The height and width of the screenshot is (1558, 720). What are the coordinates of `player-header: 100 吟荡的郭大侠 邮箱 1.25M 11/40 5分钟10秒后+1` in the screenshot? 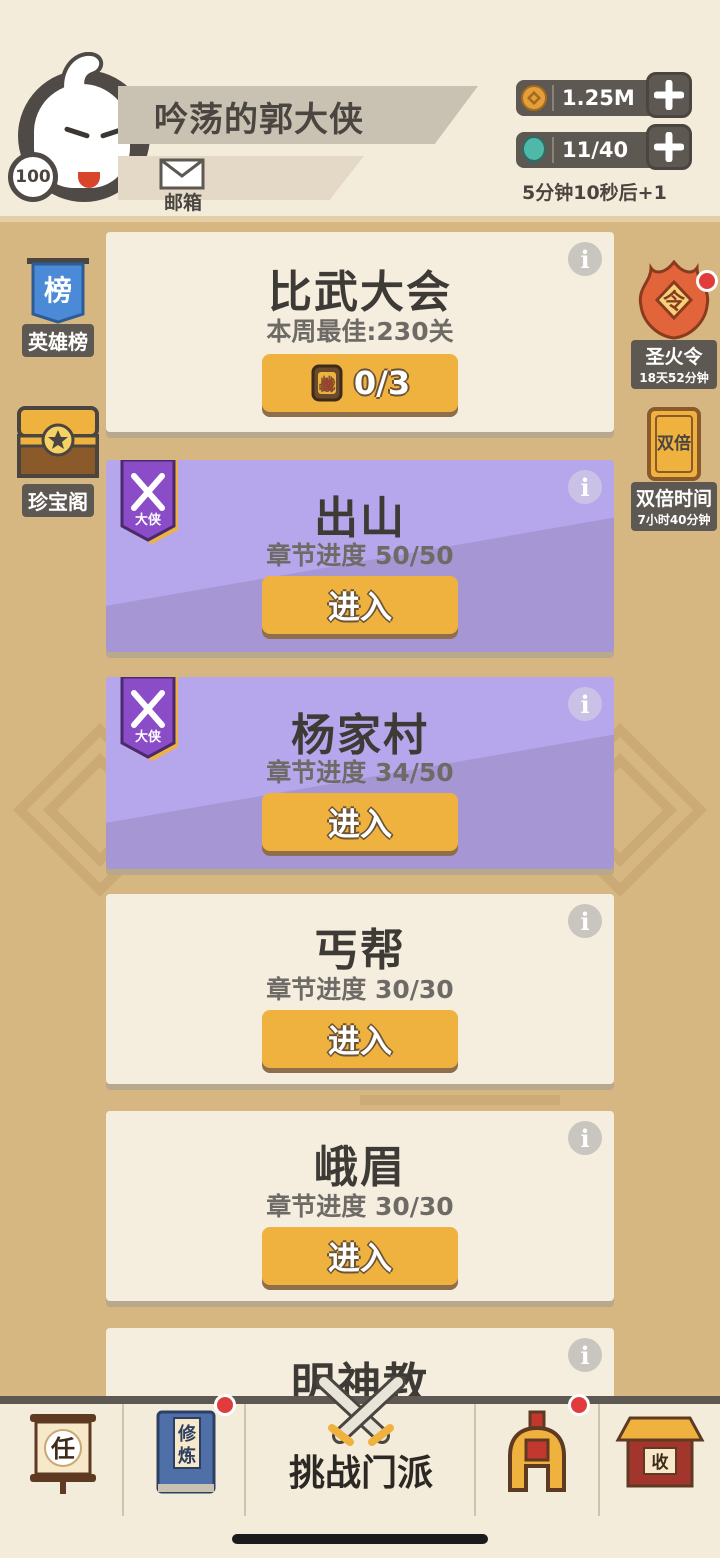 It's located at (360, 111).